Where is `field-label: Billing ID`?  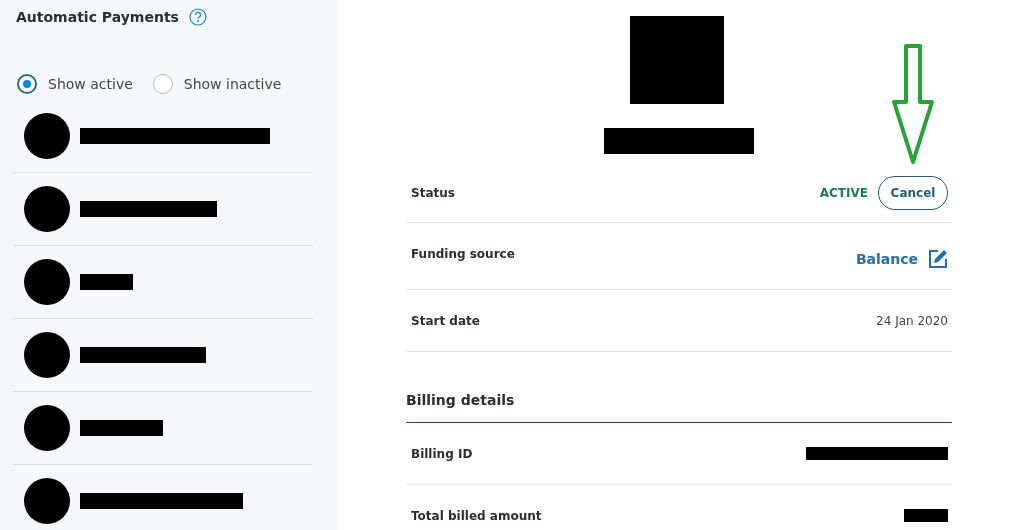
field-label: Billing ID is located at coordinates (442, 453).